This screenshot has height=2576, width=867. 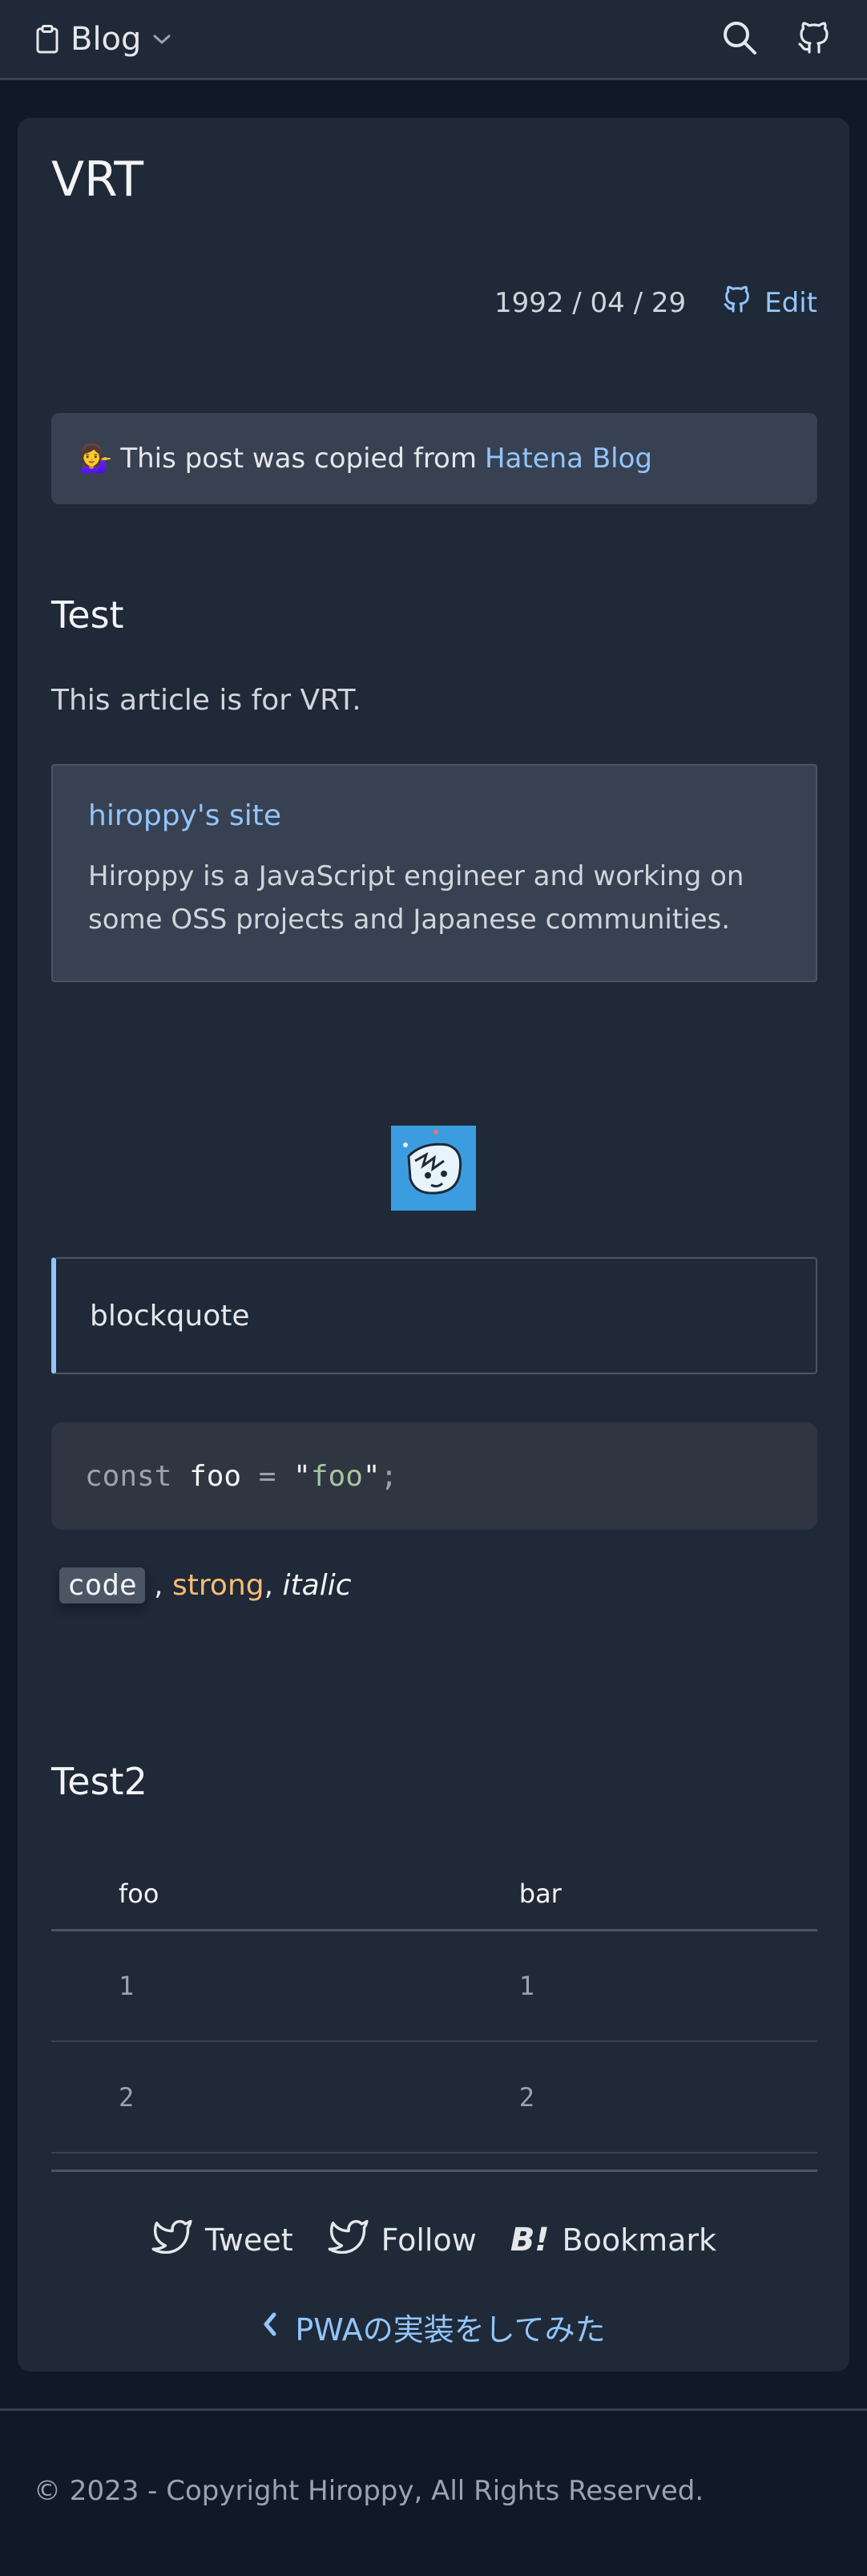 I want to click on table-header-row: foo bar, so click(x=434, y=1894).